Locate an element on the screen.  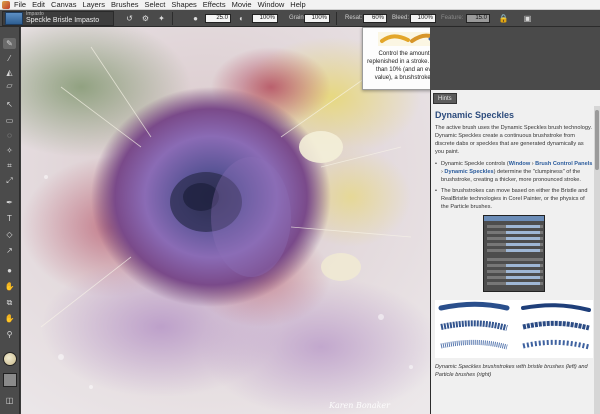
hand-icon: ✋ is located at coordinates (9, 318).